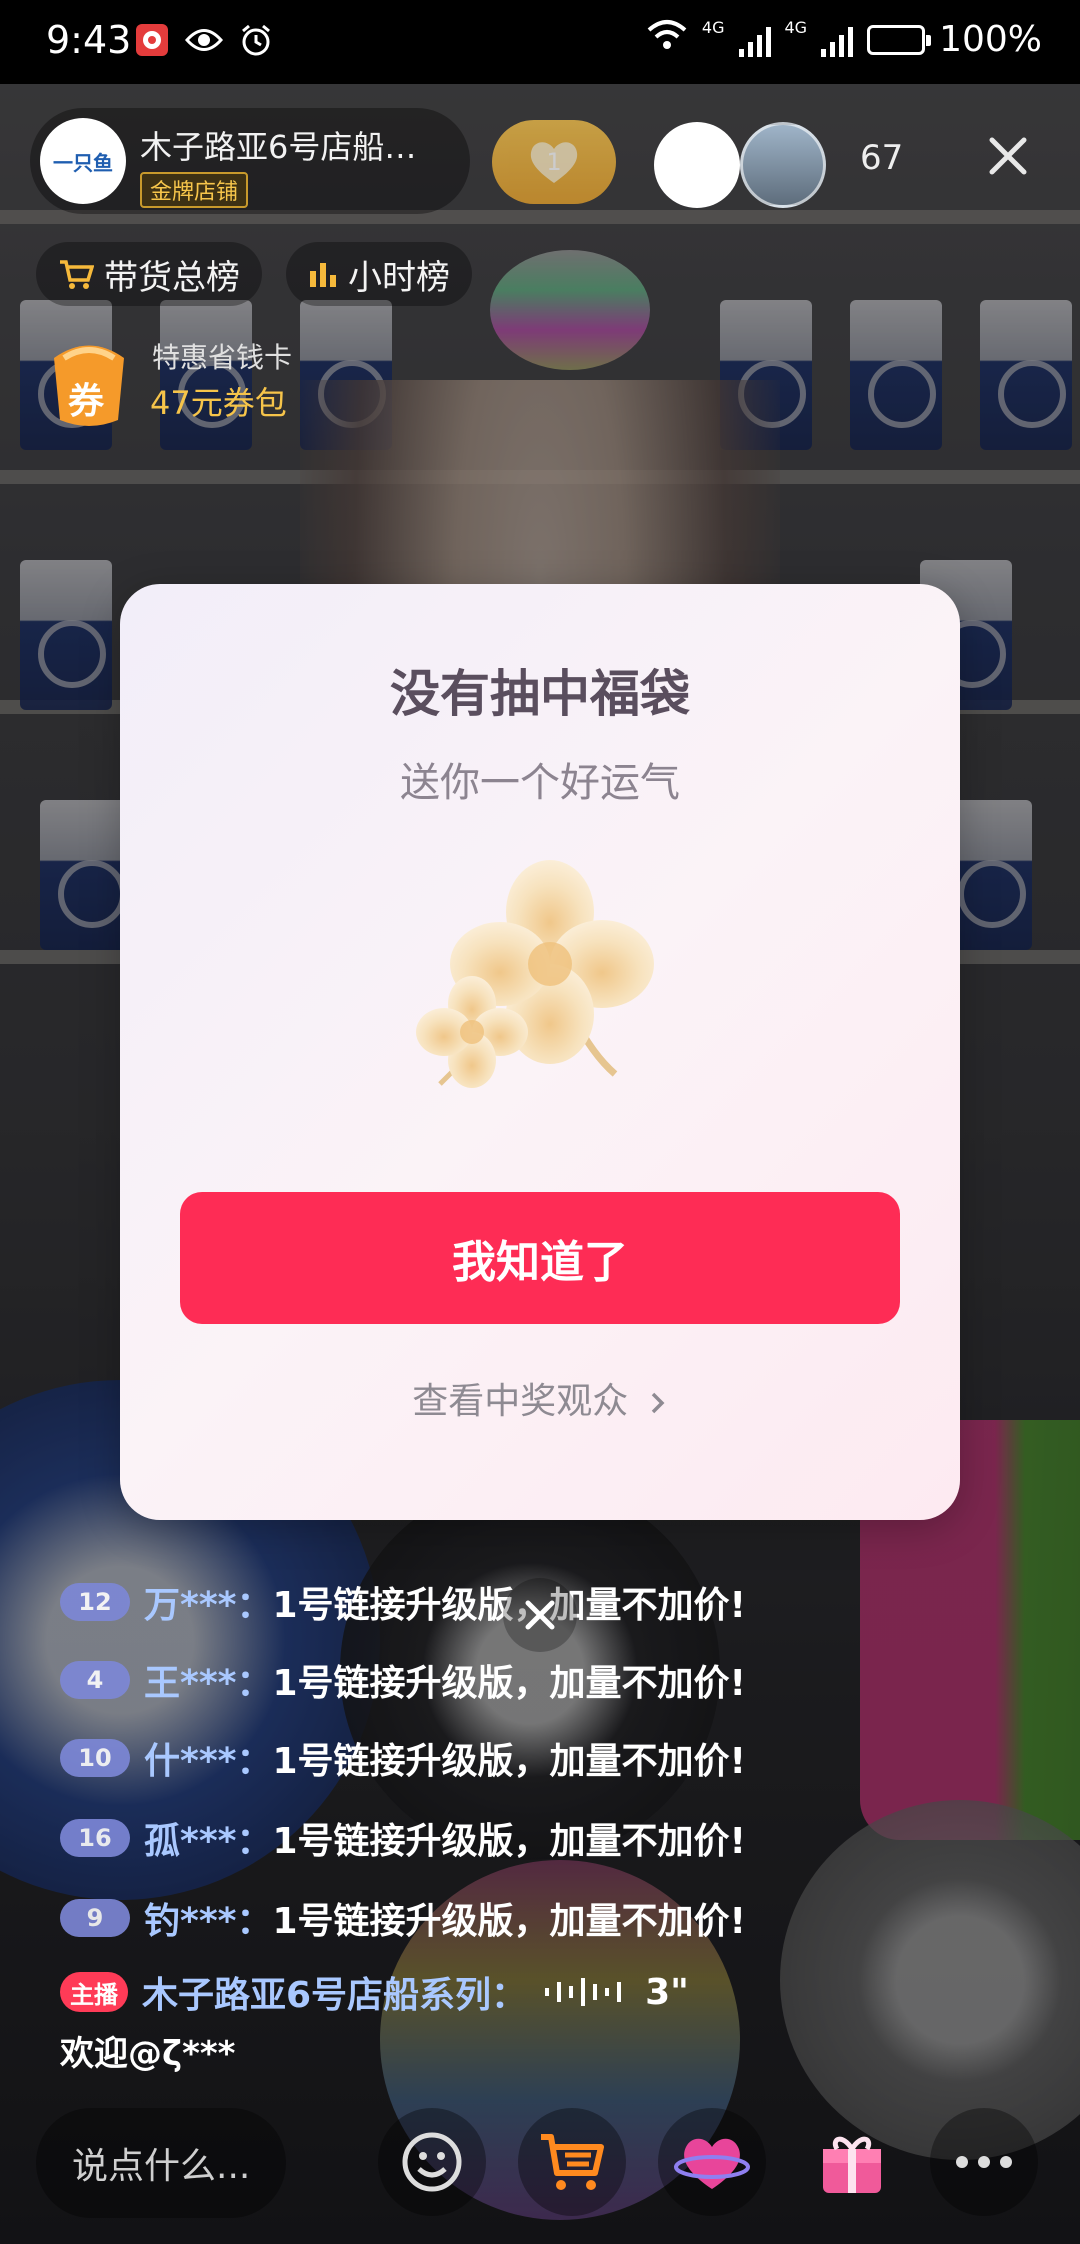 This screenshot has height=2244, width=1080. I want to click on user-level-badge: 16, so click(95, 1838).